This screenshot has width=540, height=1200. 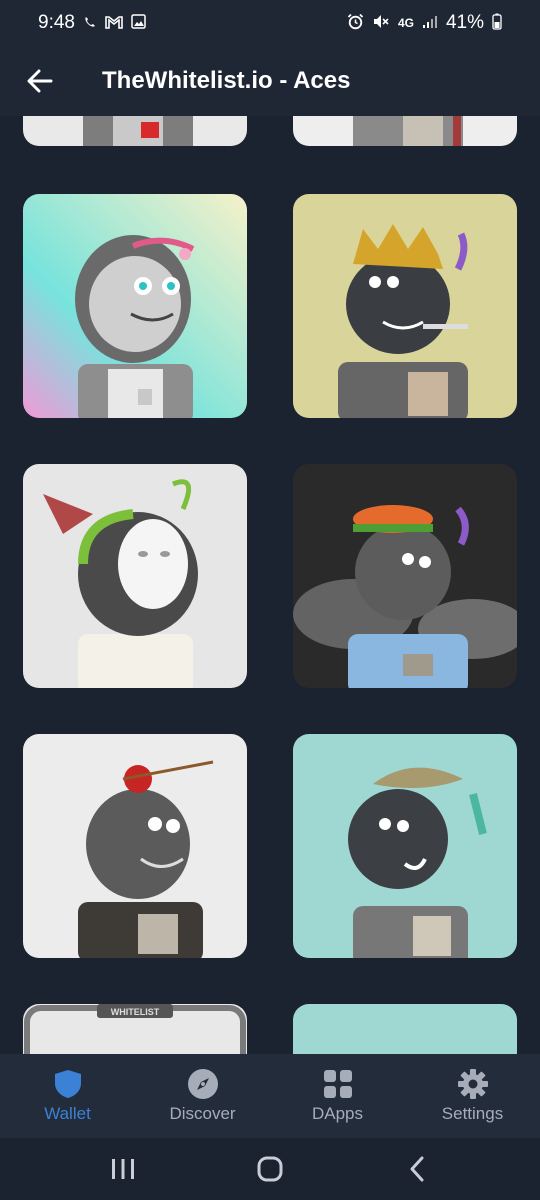 What do you see at coordinates (355, 23) in the screenshot?
I see `alarm-icon` at bounding box center [355, 23].